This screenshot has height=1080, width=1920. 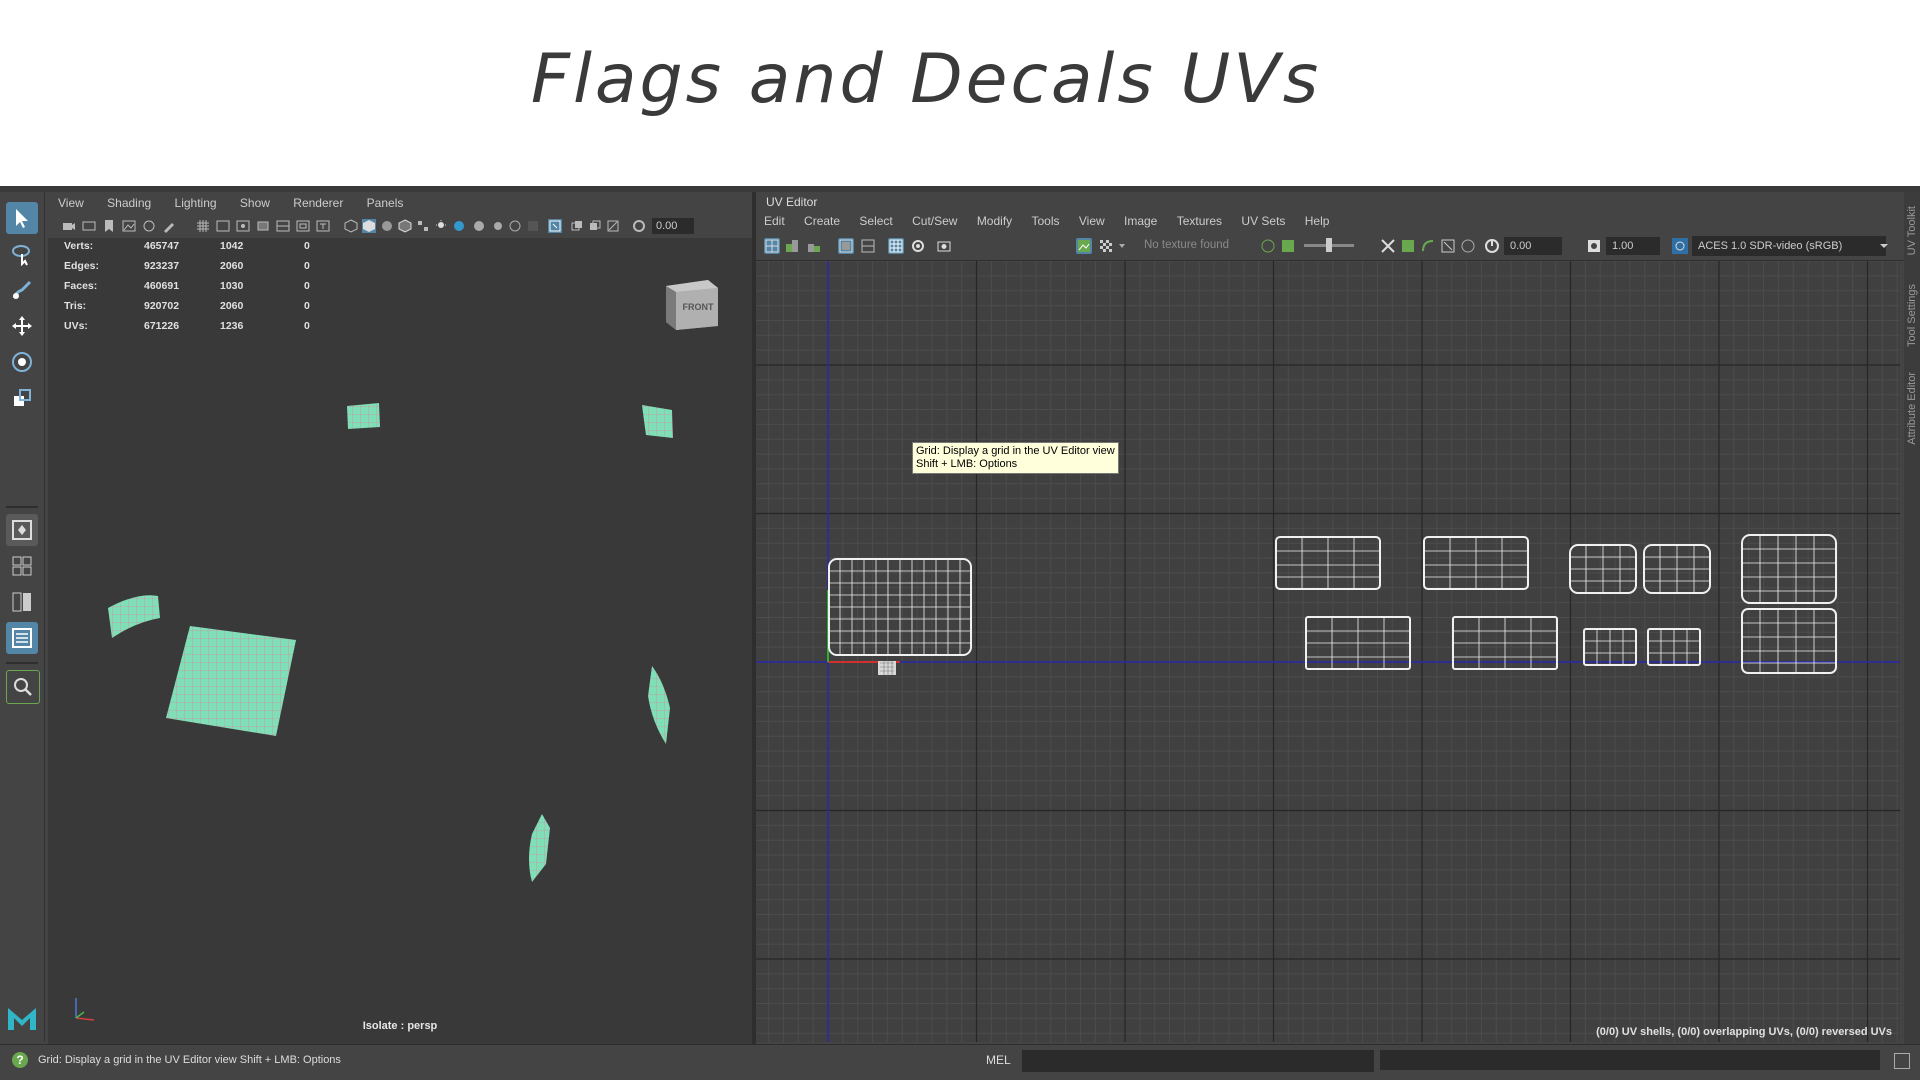 What do you see at coordinates (1198, 1061) in the screenshot?
I see `mel-command-input` at bounding box center [1198, 1061].